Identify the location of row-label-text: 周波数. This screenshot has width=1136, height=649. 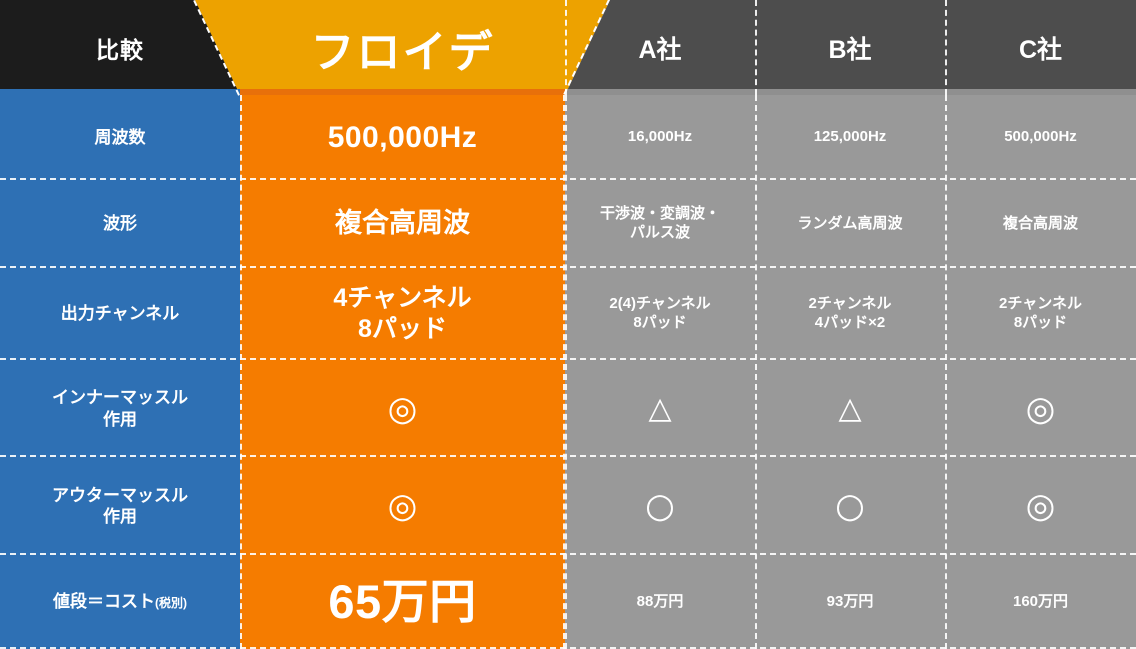
(120, 137).